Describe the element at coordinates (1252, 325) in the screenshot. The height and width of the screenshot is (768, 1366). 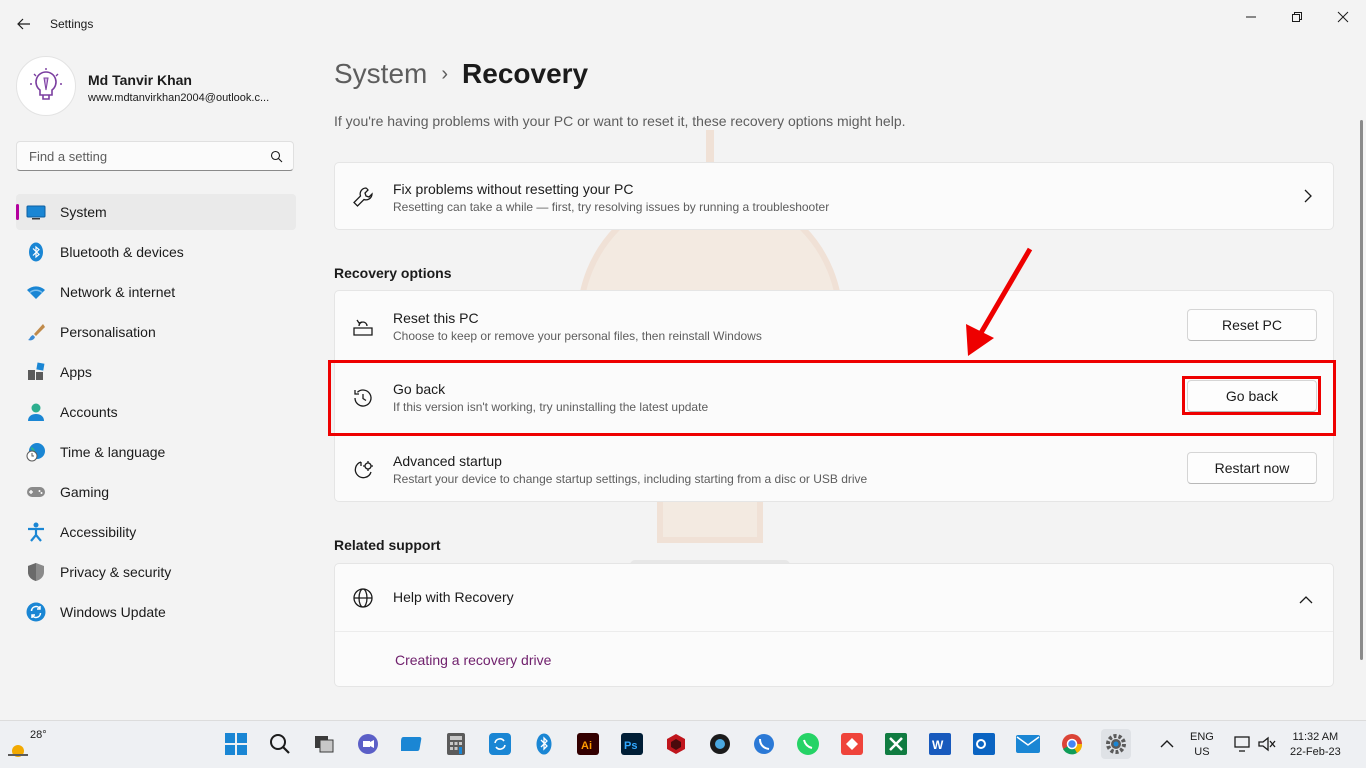
I see `reset-pc-button: Reset PC` at that location.